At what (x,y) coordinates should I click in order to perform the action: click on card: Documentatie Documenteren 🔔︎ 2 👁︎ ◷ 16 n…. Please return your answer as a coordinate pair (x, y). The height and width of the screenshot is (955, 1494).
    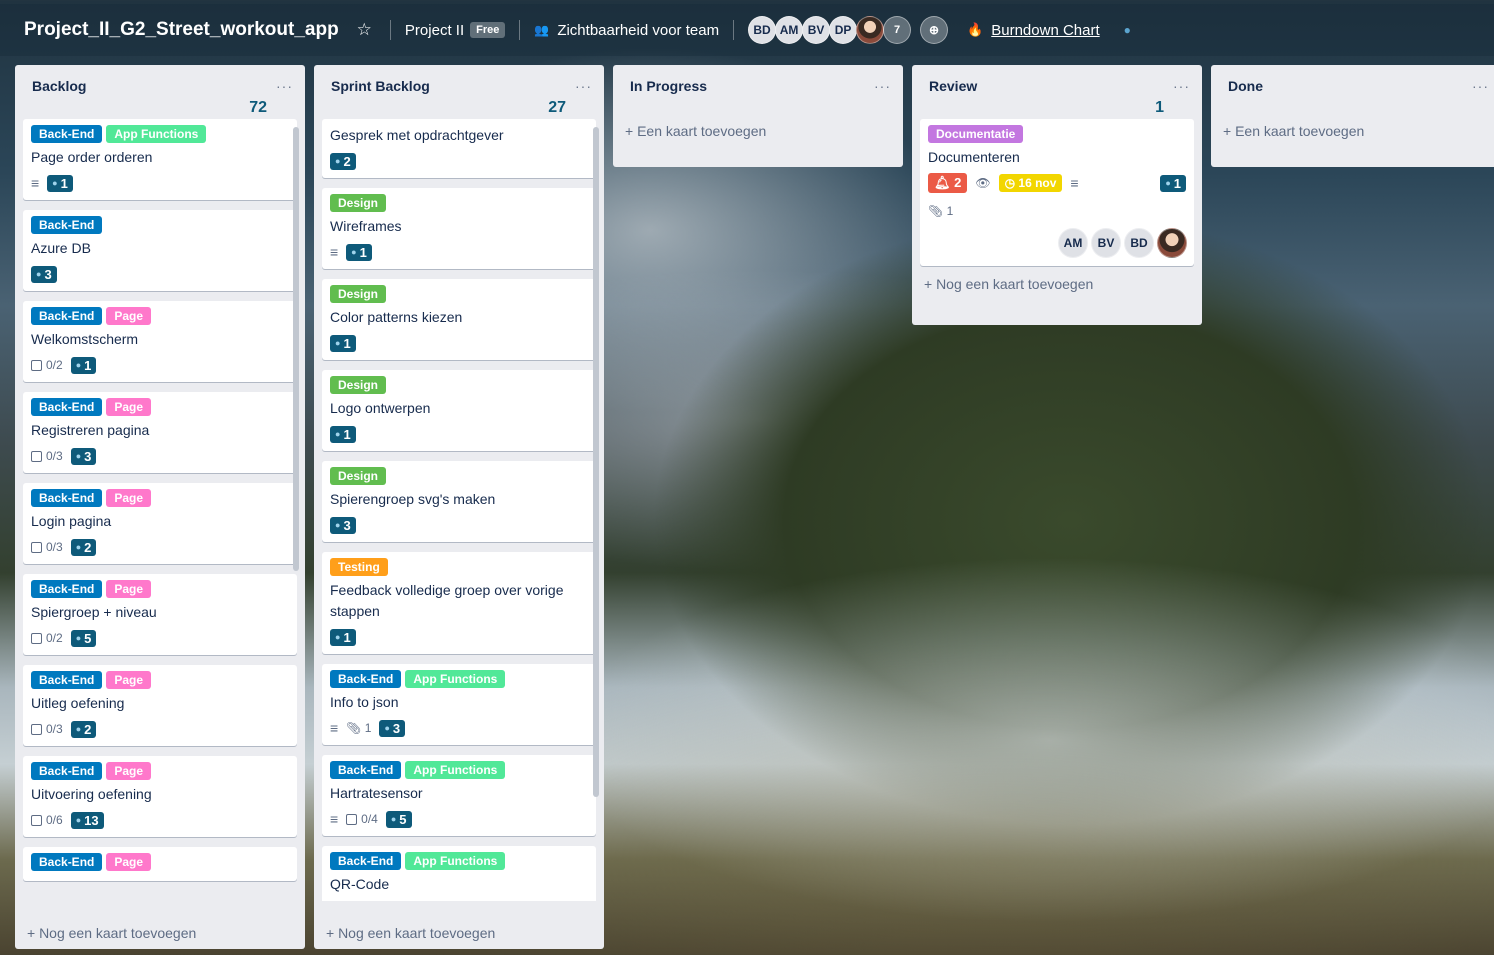
    Looking at the image, I should click on (1057, 192).